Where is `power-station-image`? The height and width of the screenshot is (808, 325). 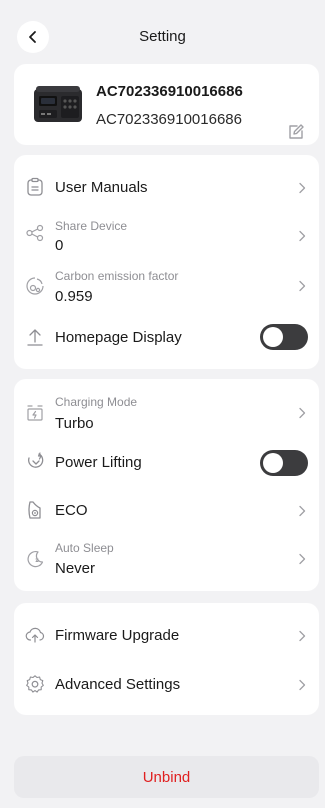
power-station-image is located at coordinates (58, 104).